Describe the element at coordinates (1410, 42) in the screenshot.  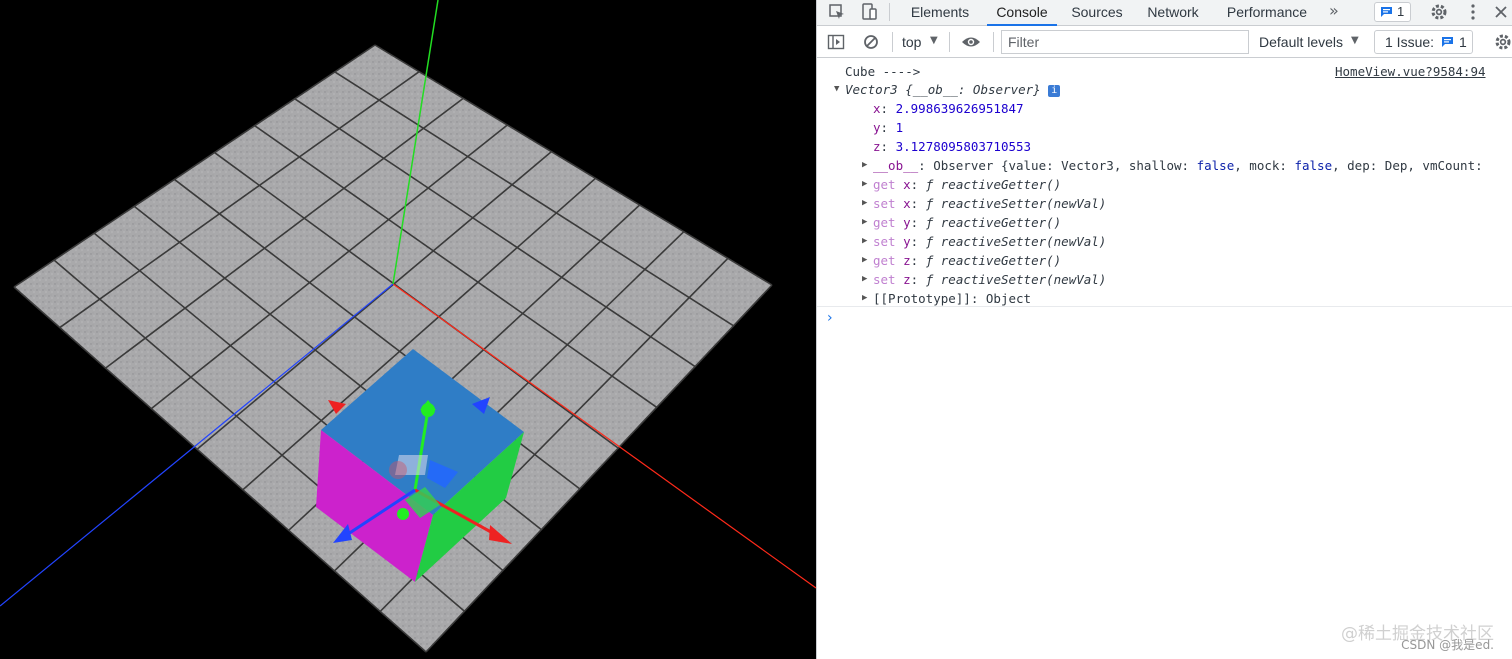
I see `issues-label: 1 Issue:` at that location.